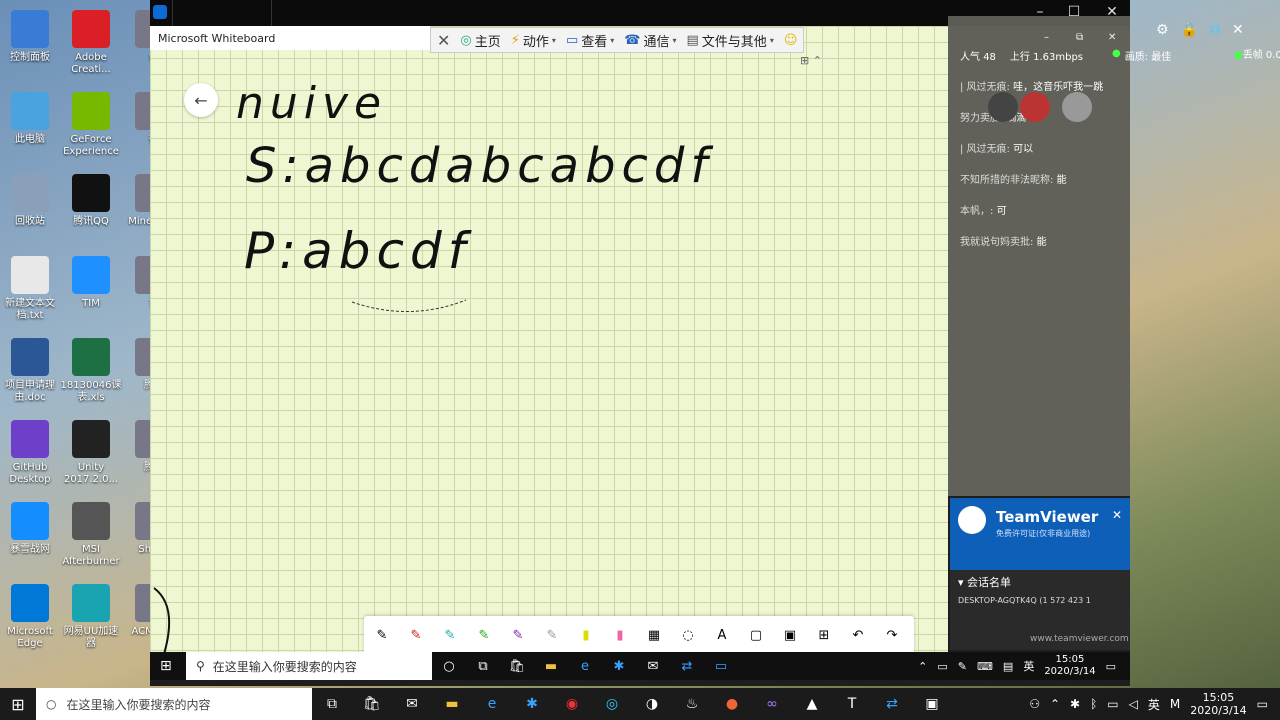 The width and height of the screenshot is (1280, 720). Describe the element at coordinates (416, 635) in the screenshot. I see `red-pen-icon: ✎` at that location.